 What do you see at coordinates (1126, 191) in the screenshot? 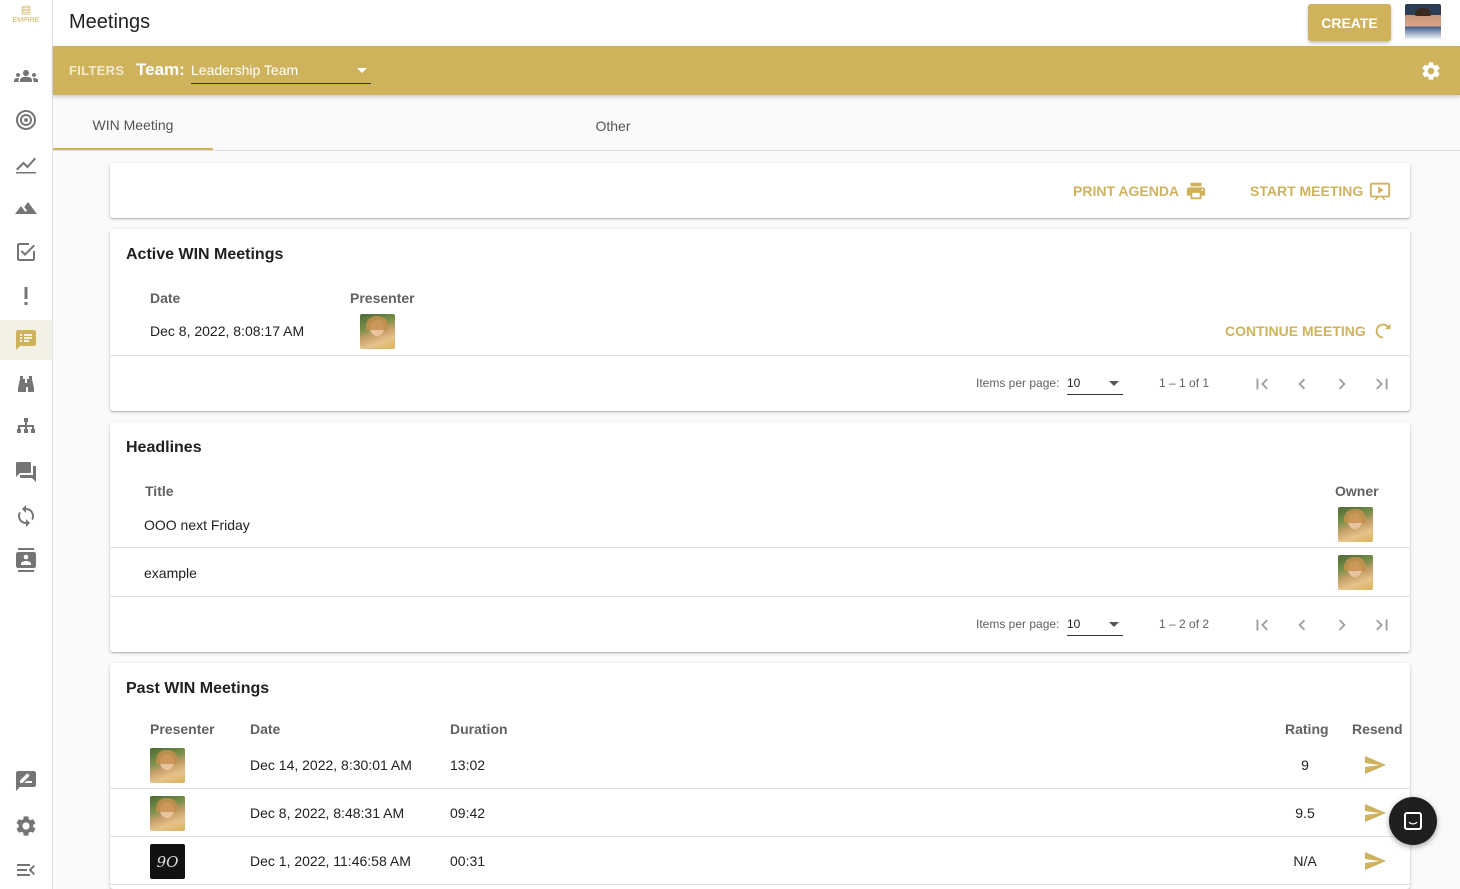
I see `print-agenda-label: PRINT AGENDA` at bounding box center [1126, 191].